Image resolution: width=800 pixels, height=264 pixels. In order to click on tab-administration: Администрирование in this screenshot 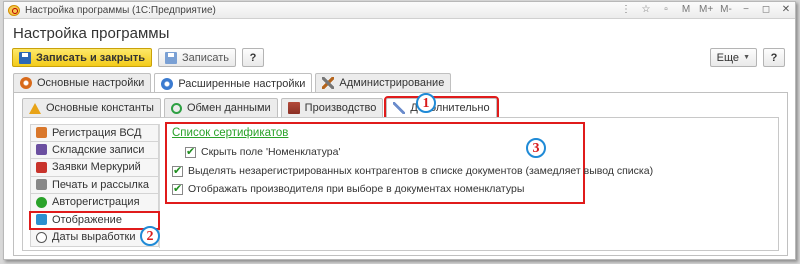, I will do `click(383, 82)`.